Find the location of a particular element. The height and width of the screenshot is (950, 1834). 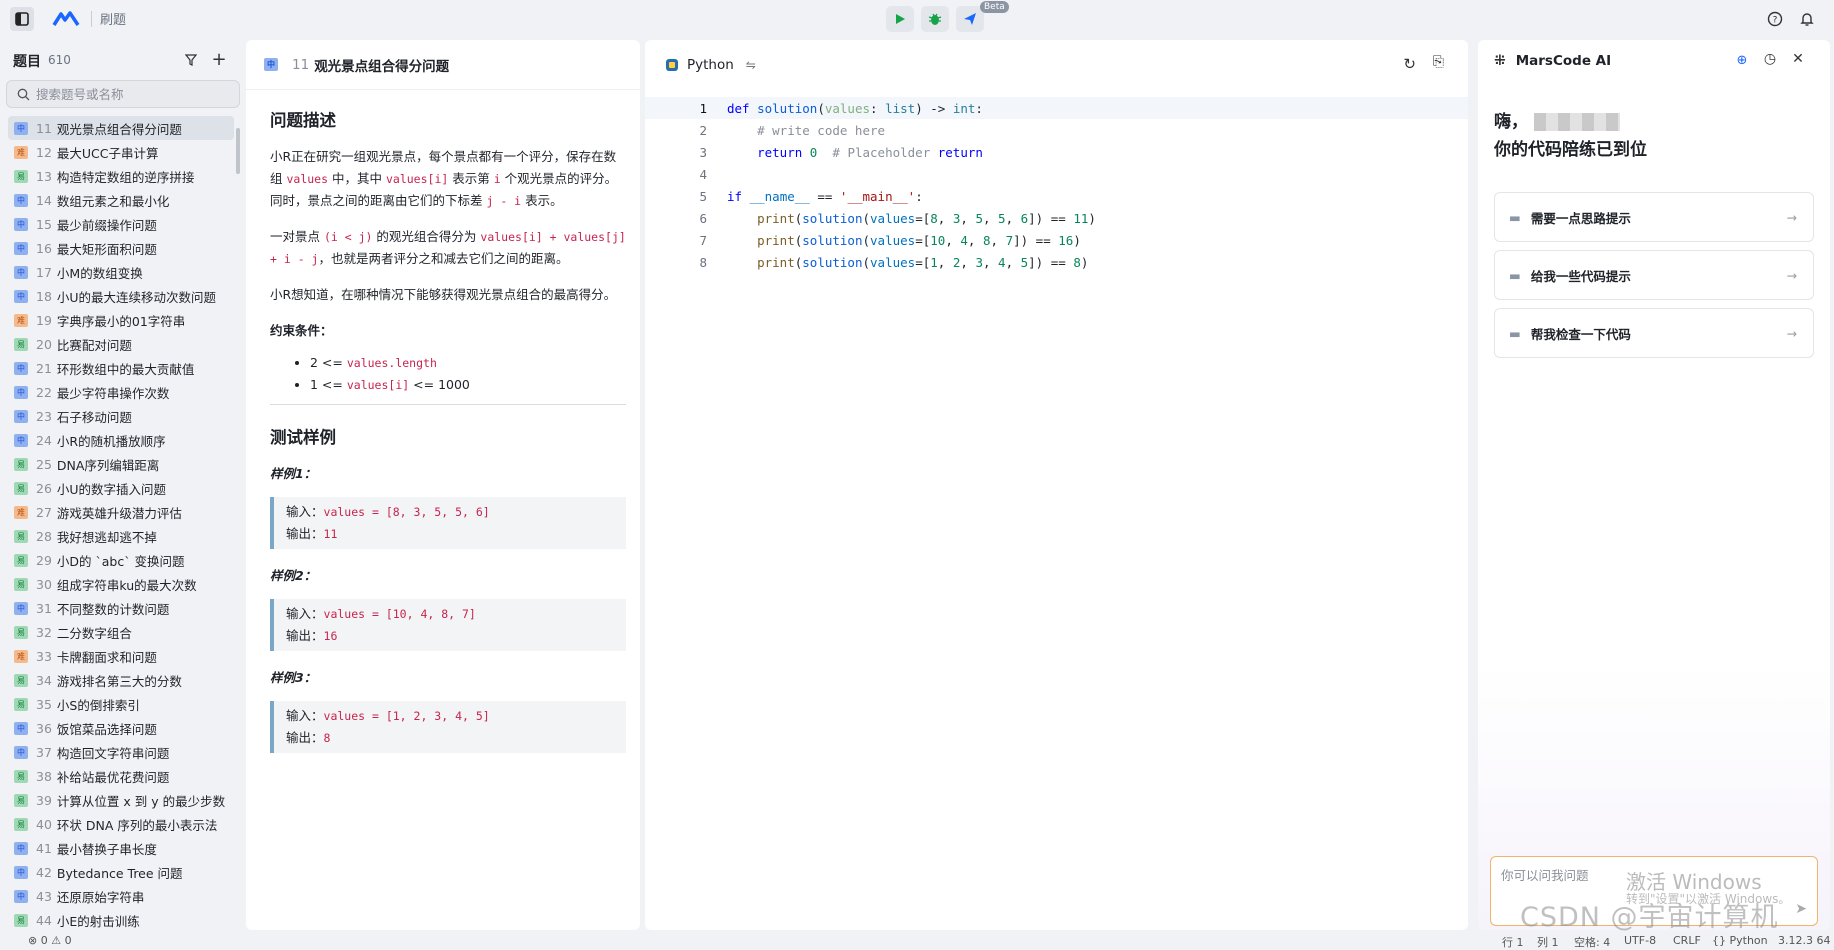

sidebar-problem-item: 中 37 构造回文字符串问题 is located at coordinates (121, 752).